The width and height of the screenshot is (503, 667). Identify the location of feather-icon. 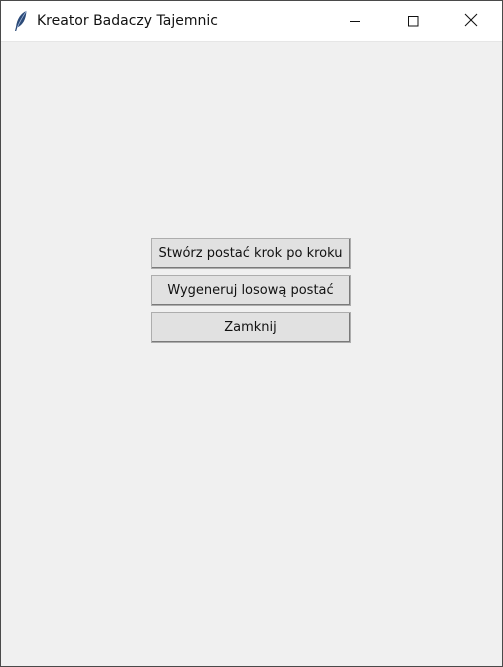
(21, 21).